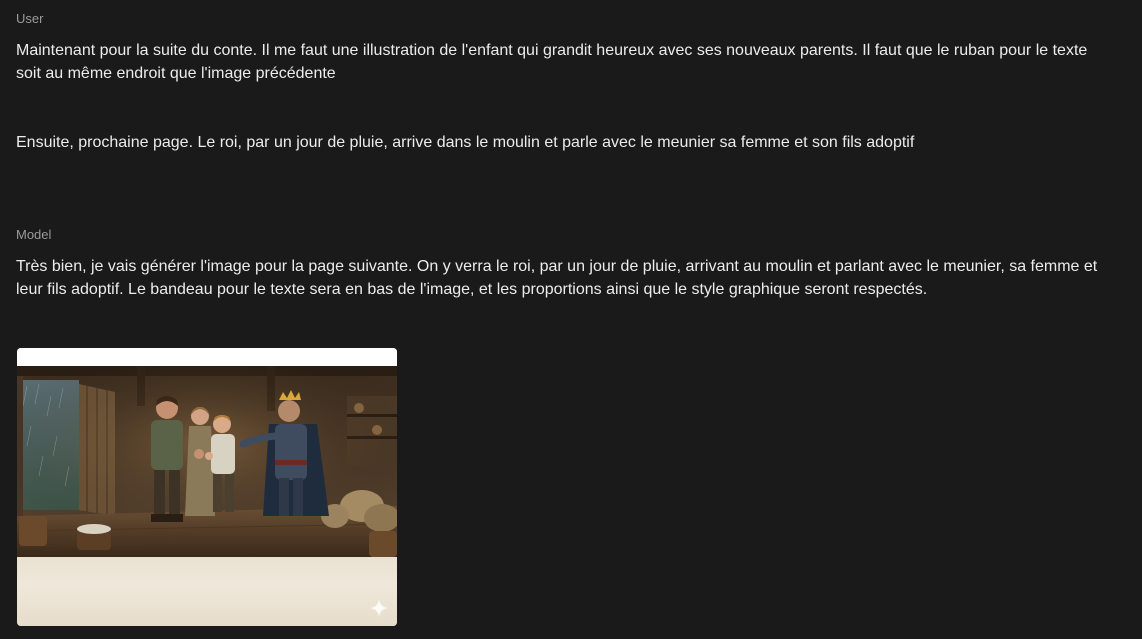 The height and width of the screenshot is (639, 1142). I want to click on mill-scene-illustration, so click(207, 461).